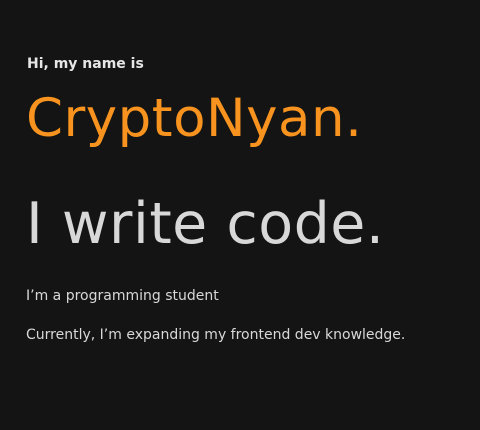 Image resolution: width=480 pixels, height=430 pixels. I want to click on greeting-text: Hi, my name is, so click(85, 64).